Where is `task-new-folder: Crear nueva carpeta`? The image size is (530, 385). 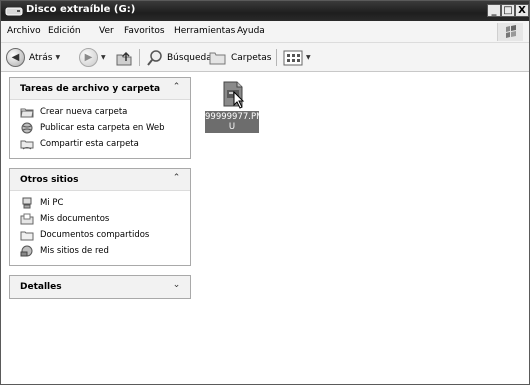
task-new-folder: Crear nueva carpeta is located at coordinates (105, 112).